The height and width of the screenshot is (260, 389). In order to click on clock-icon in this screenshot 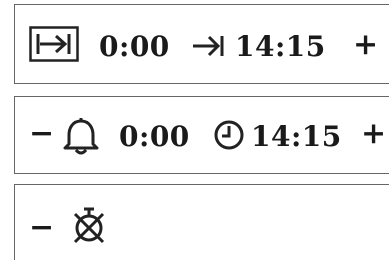, I will do `click(229, 135)`.